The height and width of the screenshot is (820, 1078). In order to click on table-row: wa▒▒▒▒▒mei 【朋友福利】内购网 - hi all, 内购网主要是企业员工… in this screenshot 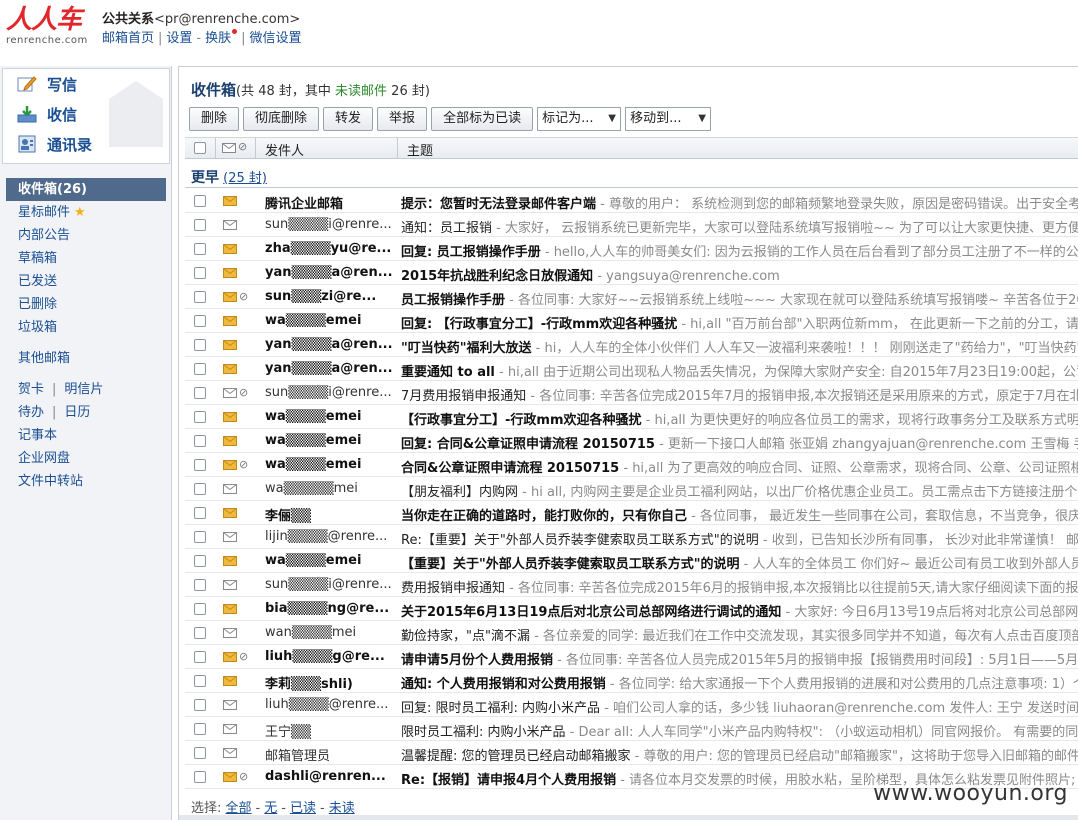, I will do `click(631, 489)`.